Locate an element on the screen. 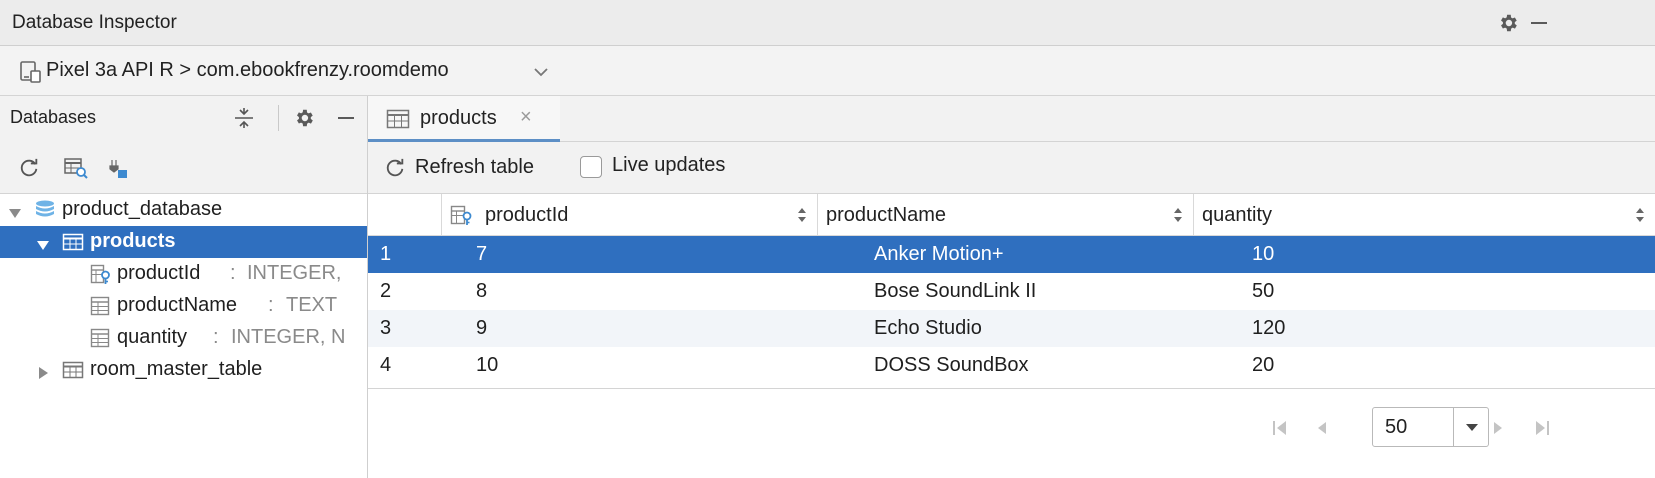 This screenshot has height=478, width=1655. cell-quantity: 120 is located at coordinates (1268, 328).